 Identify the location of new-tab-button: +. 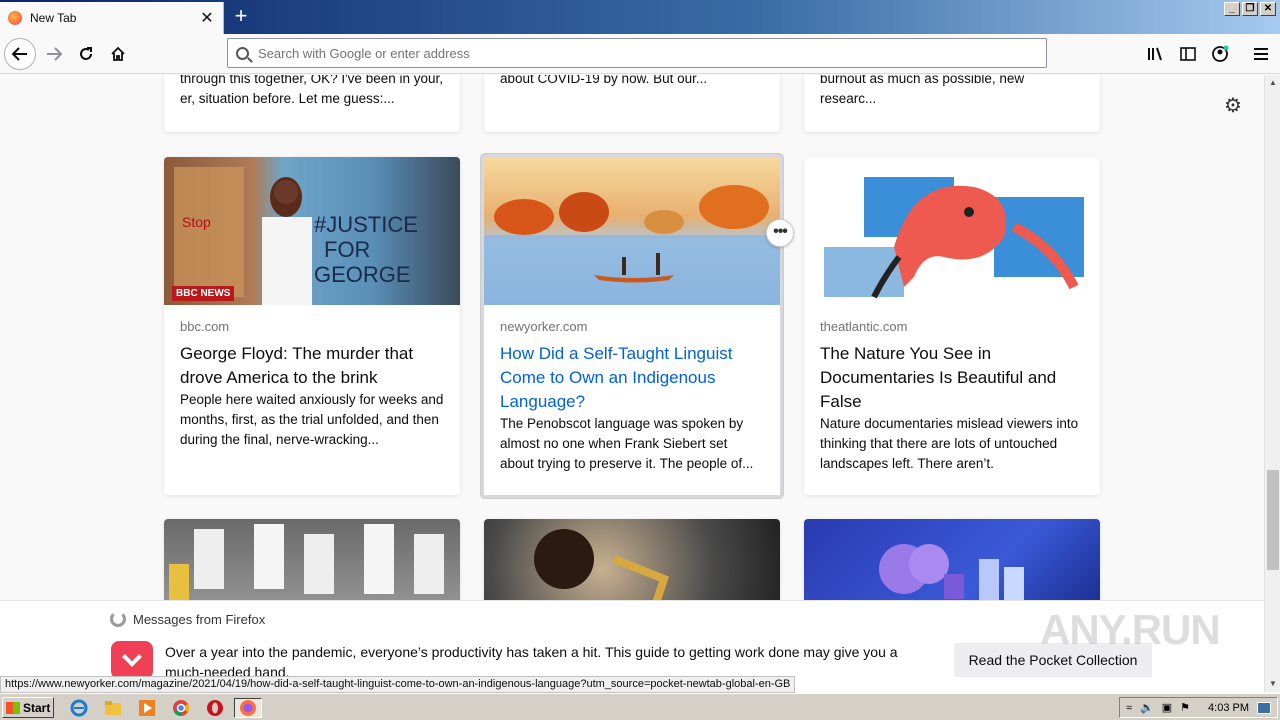
(241, 16).